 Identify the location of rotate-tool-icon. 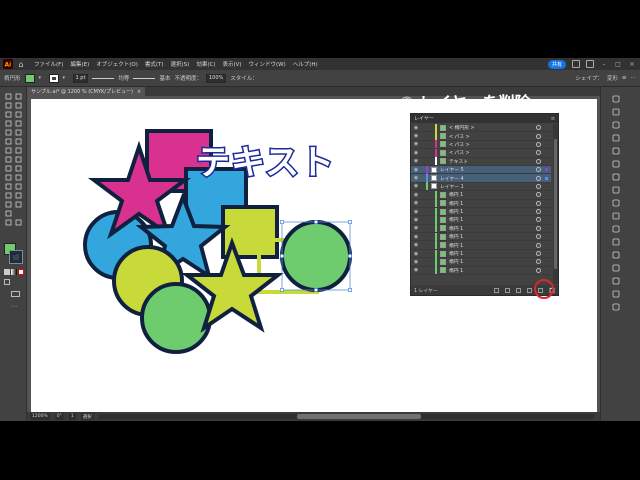
(18, 150).